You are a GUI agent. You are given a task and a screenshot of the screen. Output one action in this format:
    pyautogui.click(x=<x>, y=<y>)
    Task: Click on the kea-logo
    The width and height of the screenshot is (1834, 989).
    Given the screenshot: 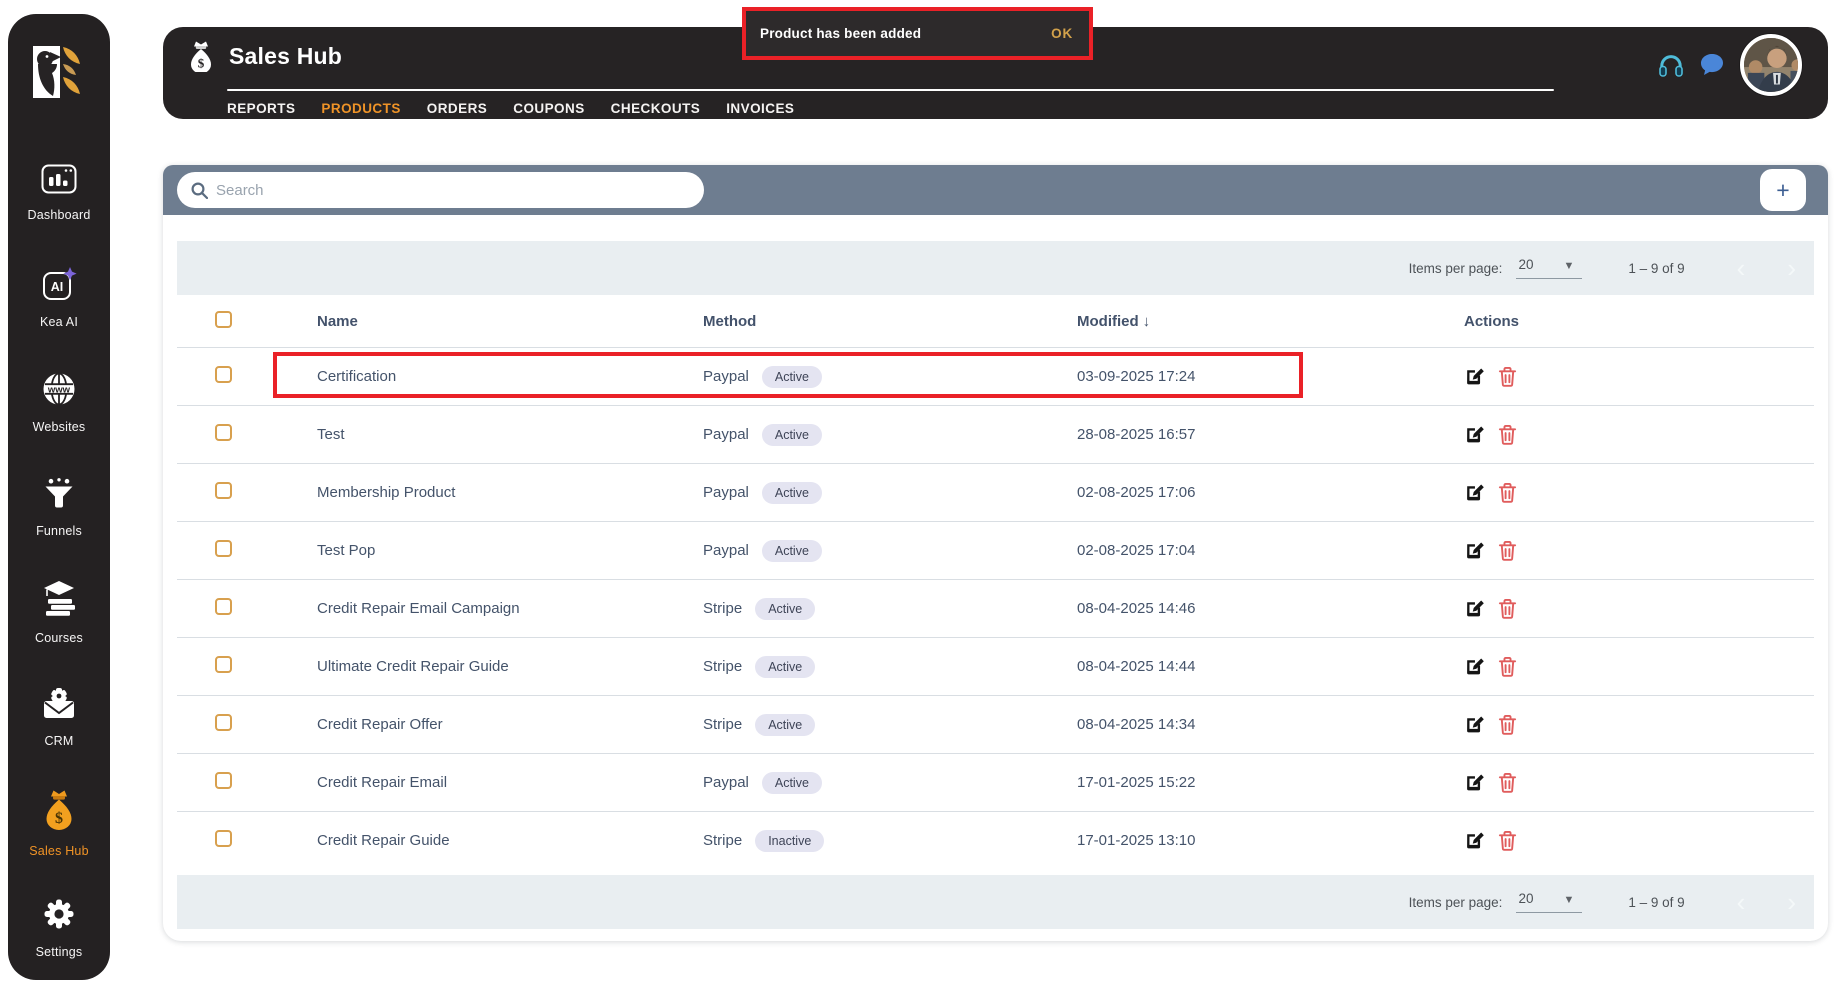 What is the action you would take?
    pyautogui.click(x=59, y=72)
    